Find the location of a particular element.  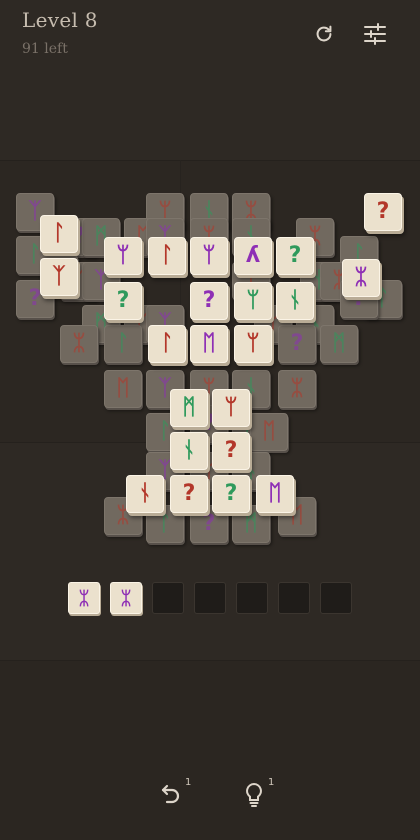

hint-button is located at coordinates (254, 795).